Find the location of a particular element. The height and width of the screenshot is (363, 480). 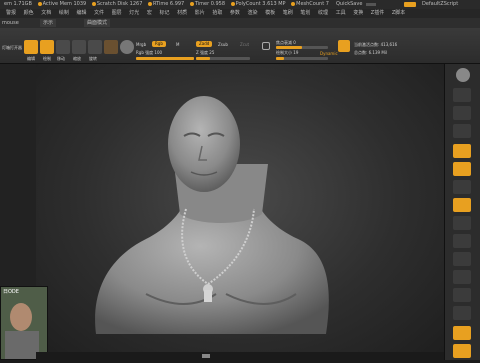

zoom-icon is located at coordinates (462, 131).